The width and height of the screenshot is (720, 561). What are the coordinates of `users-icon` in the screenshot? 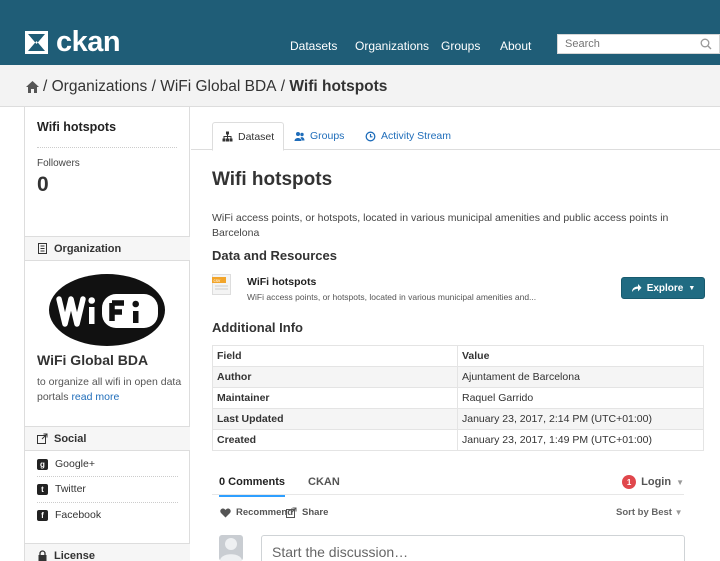 It's located at (299, 136).